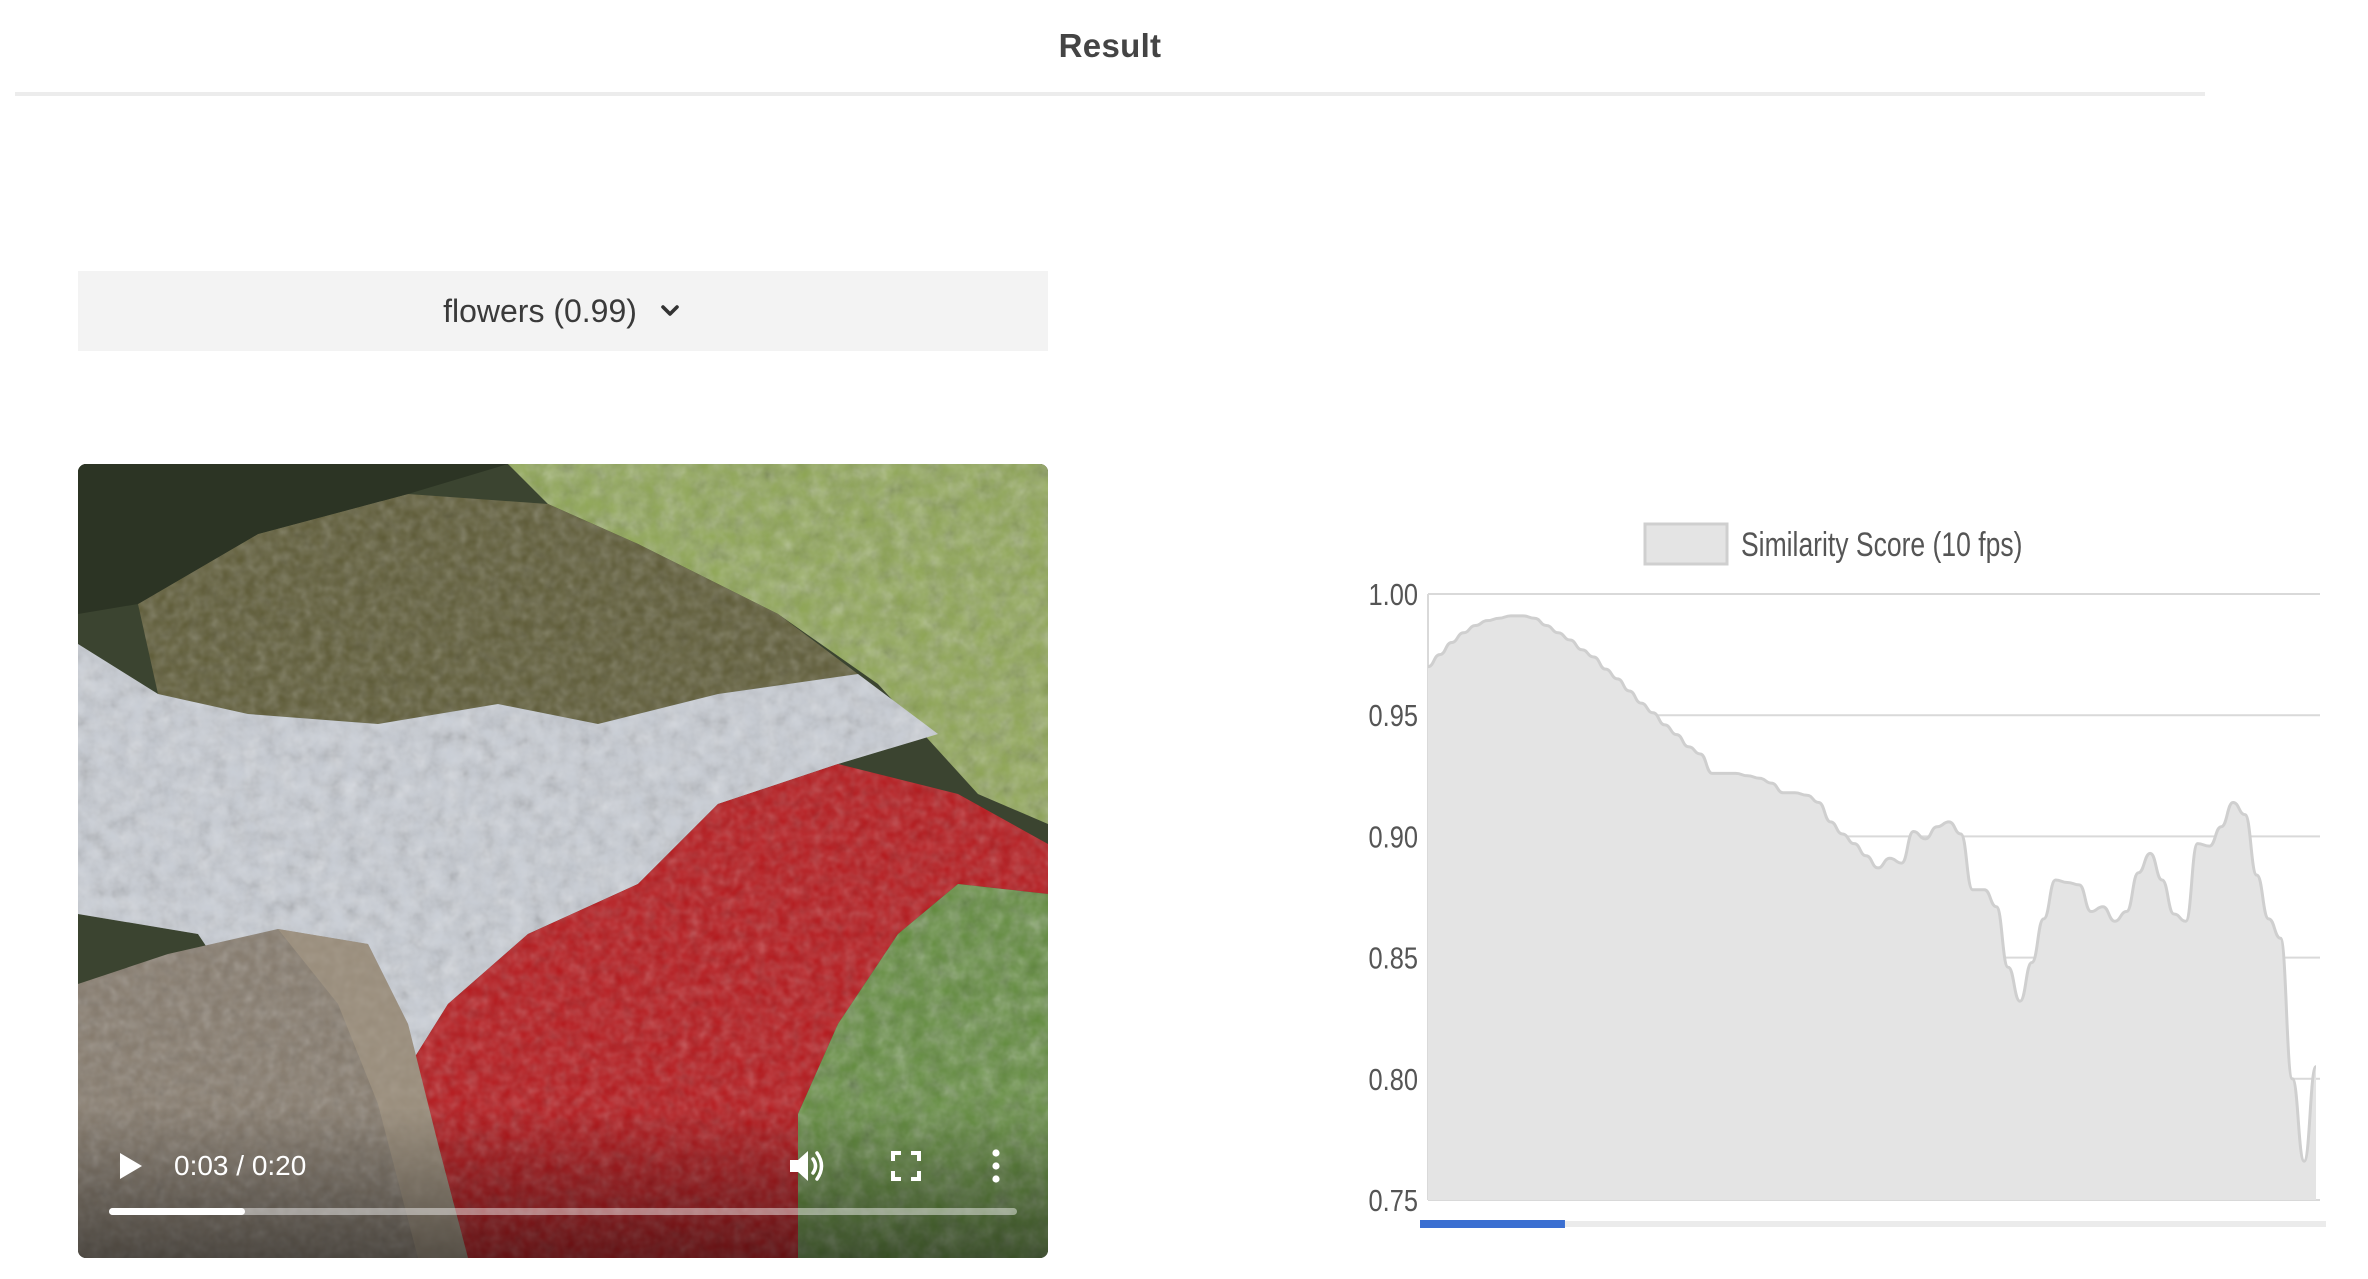 This screenshot has height=1279, width=2368. Describe the element at coordinates (906, 1166) in the screenshot. I see `fullscreen-icon` at that location.